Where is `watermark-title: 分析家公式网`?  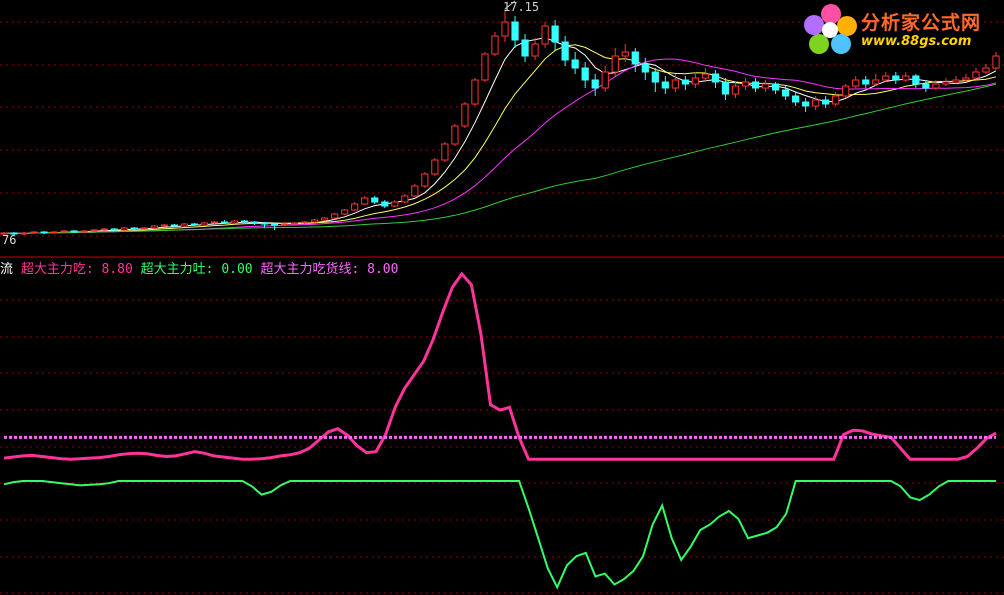 watermark-title: 分析家公式网 is located at coordinates (921, 23).